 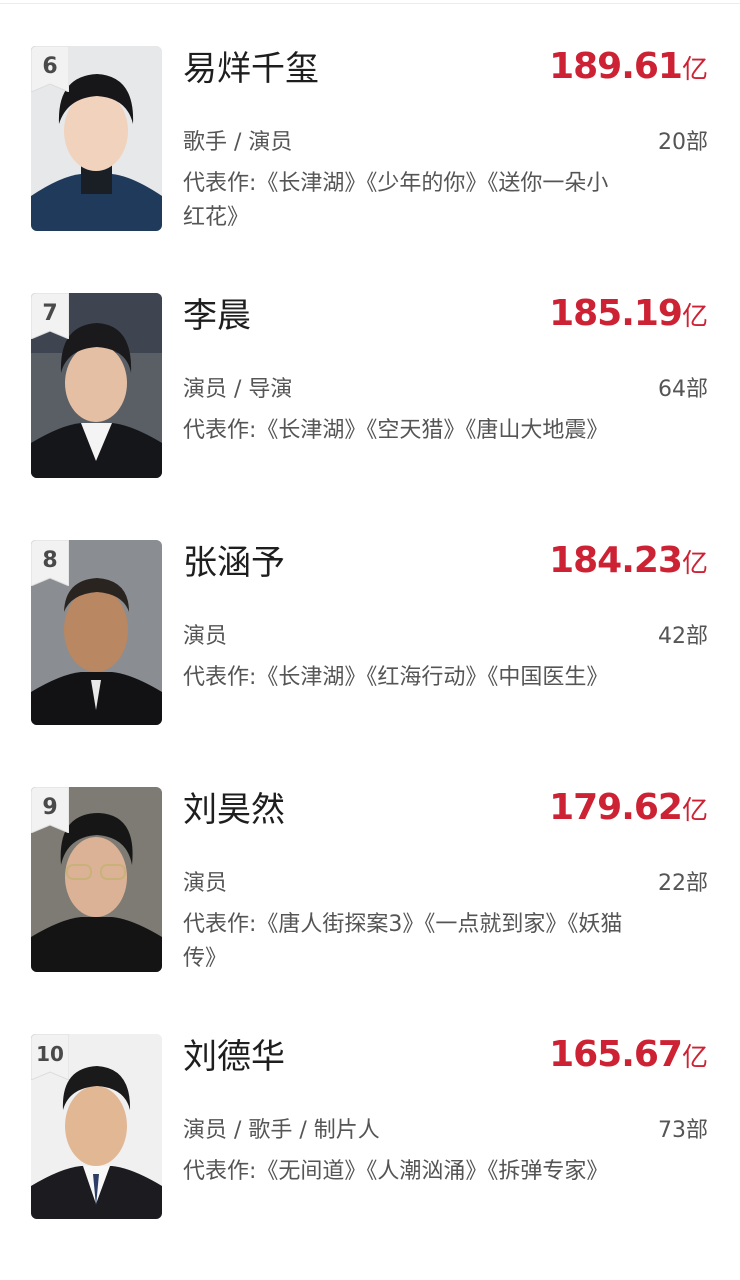 I want to click on film-count: 64部, so click(x=683, y=389).